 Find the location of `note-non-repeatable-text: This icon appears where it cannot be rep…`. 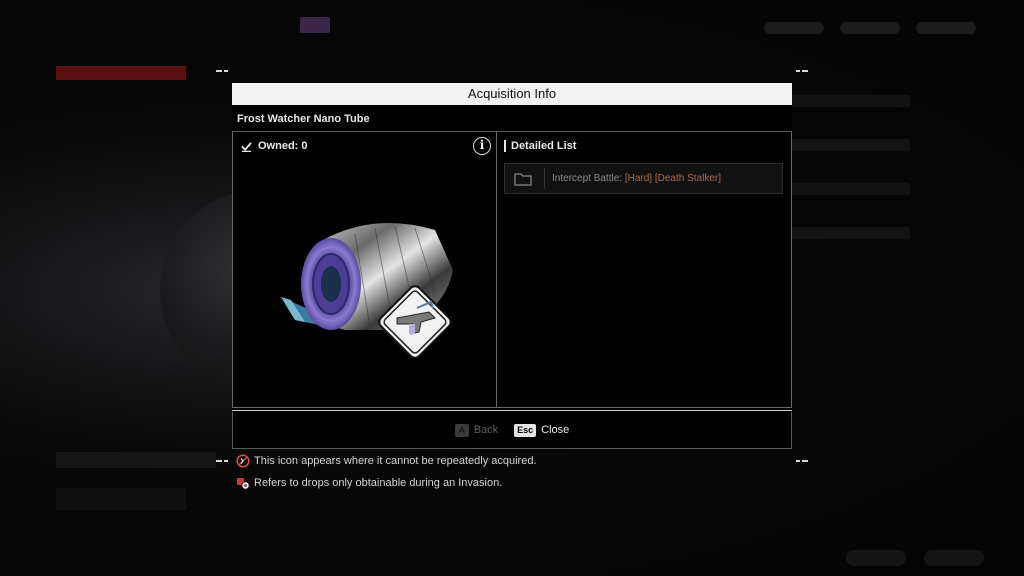

note-non-repeatable-text: This icon appears where it cannot be rep… is located at coordinates (395, 461).